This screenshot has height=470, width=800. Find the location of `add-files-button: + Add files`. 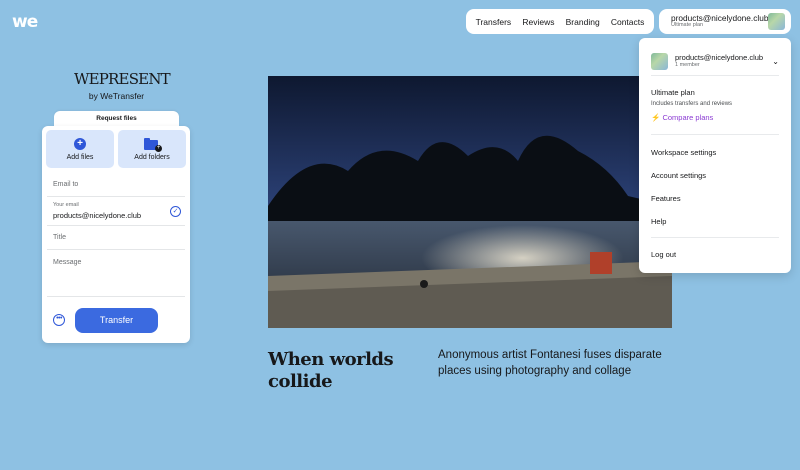

add-files-button: + Add files is located at coordinates (80, 149).